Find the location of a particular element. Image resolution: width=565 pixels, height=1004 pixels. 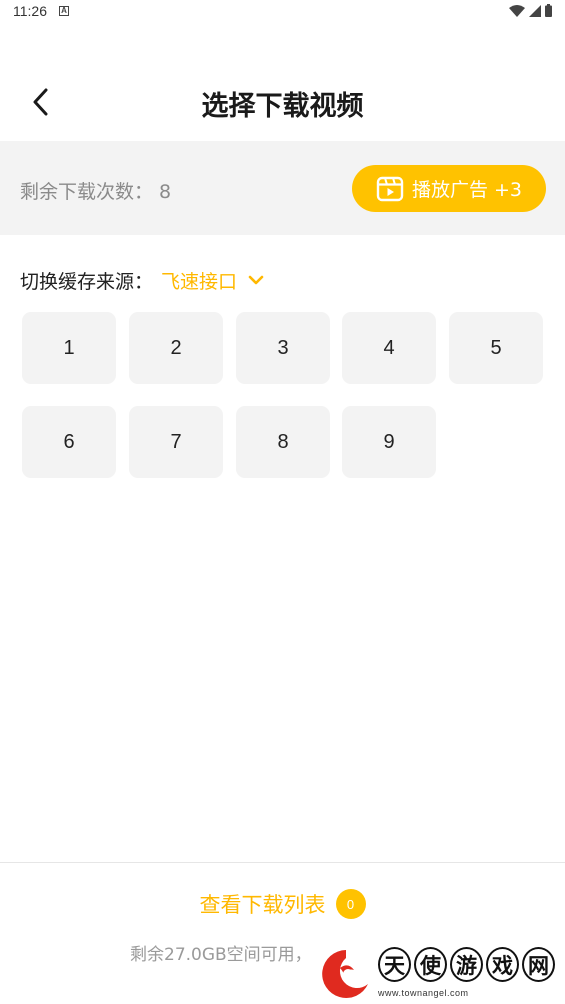

page-header: 选择下载视频 is located at coordinates (282, 101).